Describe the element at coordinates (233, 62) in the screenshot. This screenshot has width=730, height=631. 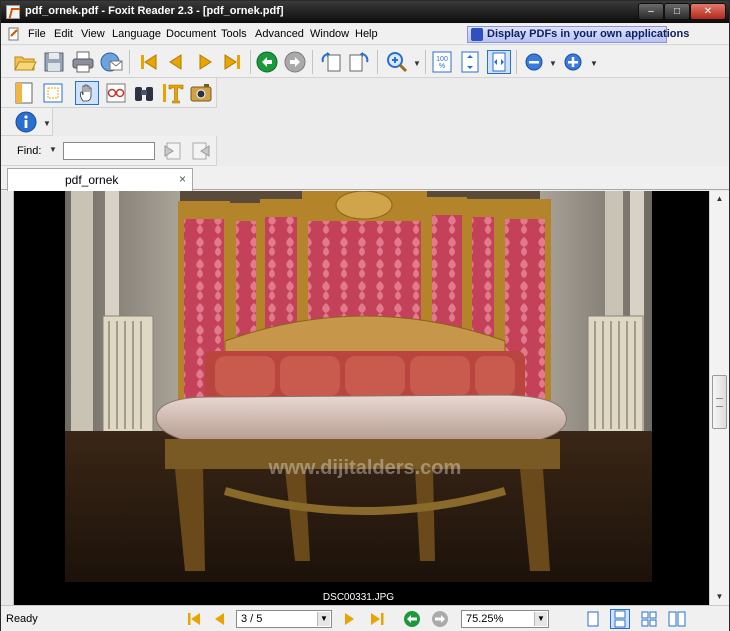
I see `last-page-icon` at that location.